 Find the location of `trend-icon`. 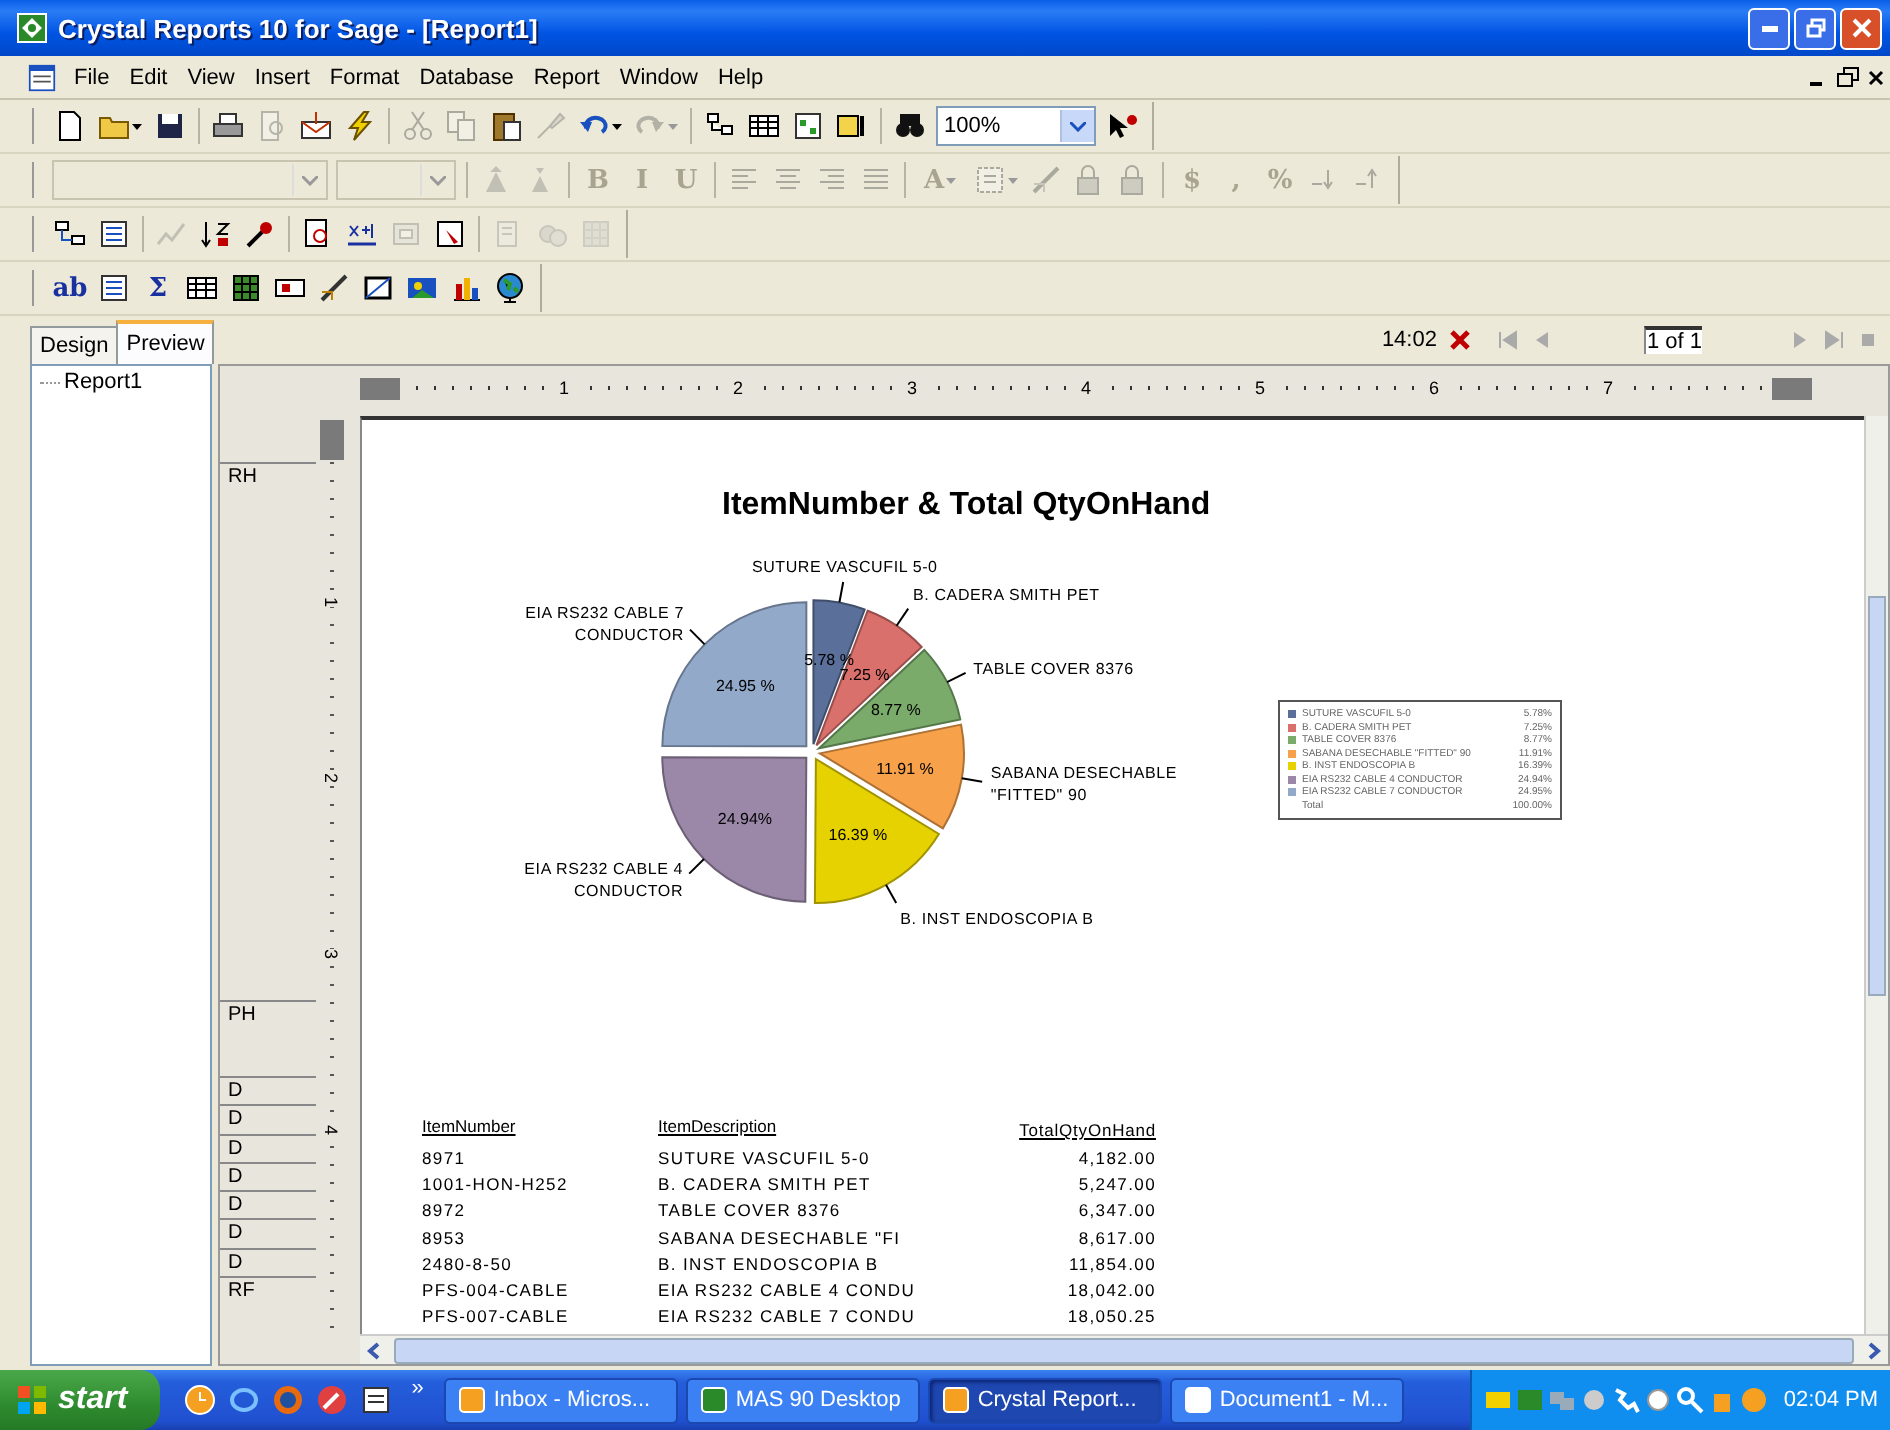

trend-icon is located at coordinates (172, 234).